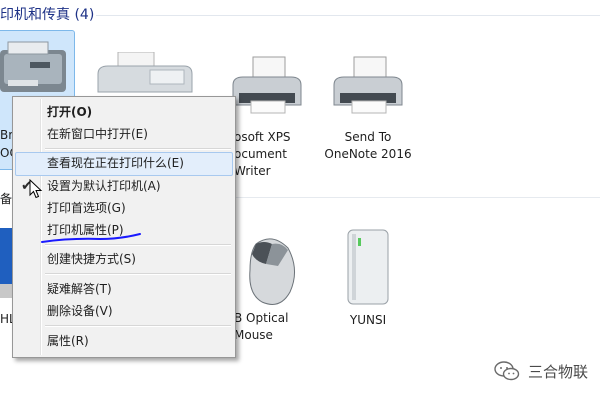 The image size is (600, 400). What do you see at coordinates (36, 189) in the screenshot?
I see `mouse-cursor-icon` at bounding box center [36, 189].